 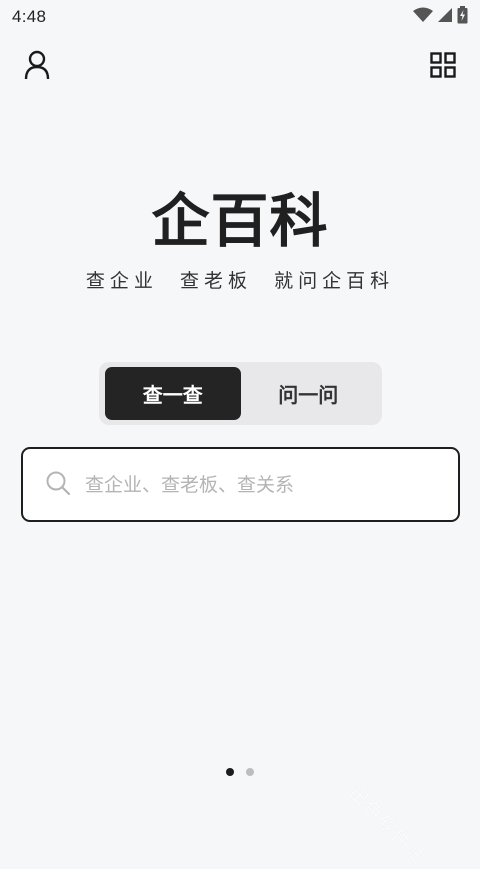 I want to click on pager-dot-inactive, so click(x=250, y=772).